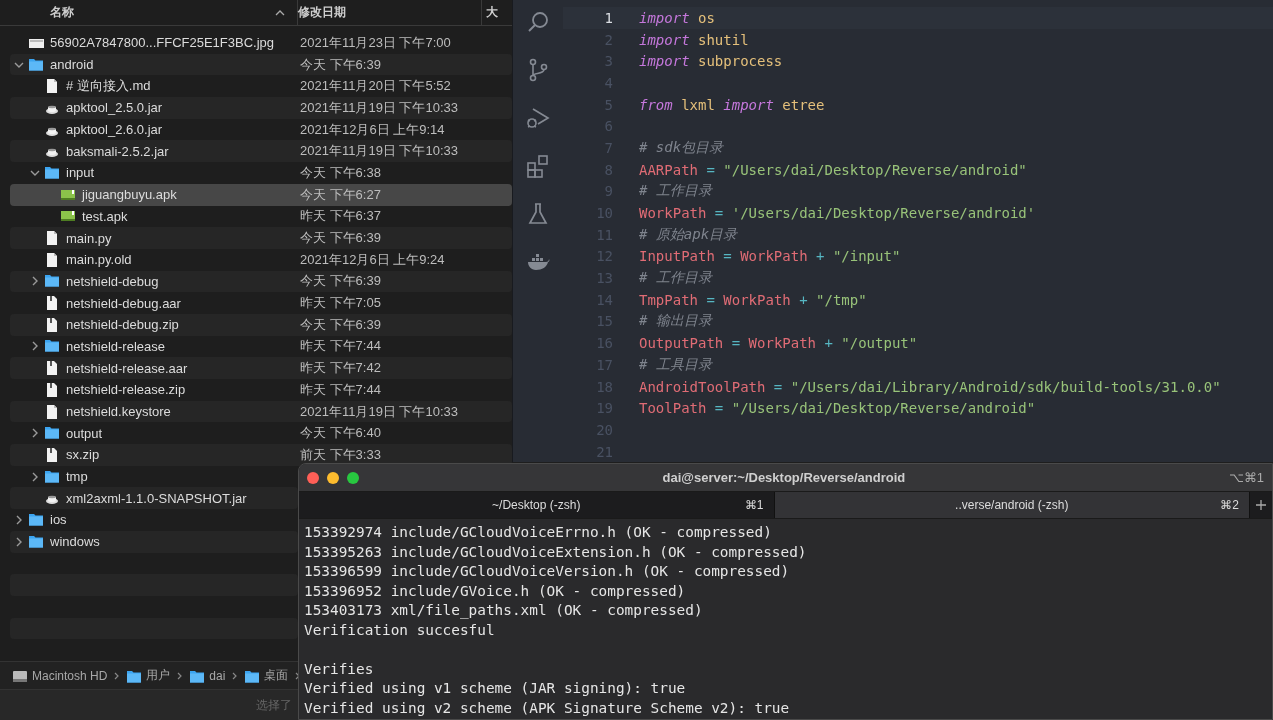 This screenshot has width=1273, height=720. I want to click on file-row: test.apk 昨天 下午6:37, so click(261, 216).